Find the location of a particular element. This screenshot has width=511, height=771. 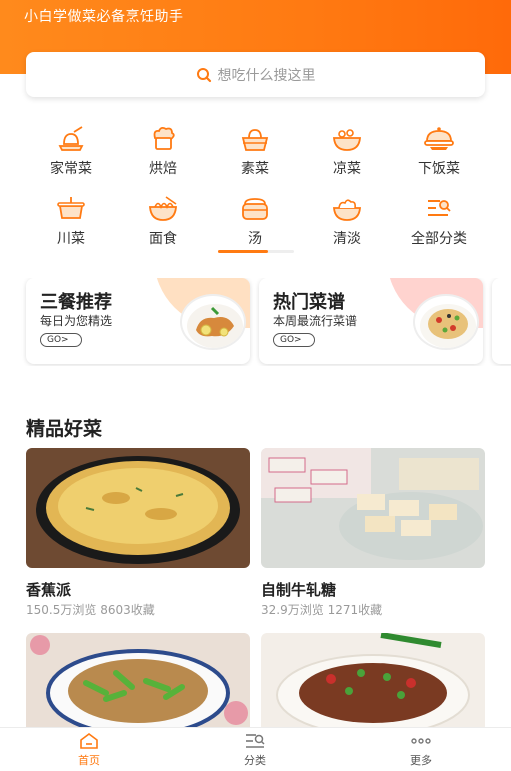

tab-category: 分类 is located at coordinates (255, 750).